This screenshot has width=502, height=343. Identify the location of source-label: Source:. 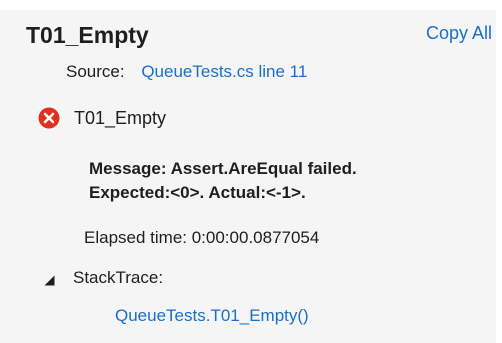
(95, 71).